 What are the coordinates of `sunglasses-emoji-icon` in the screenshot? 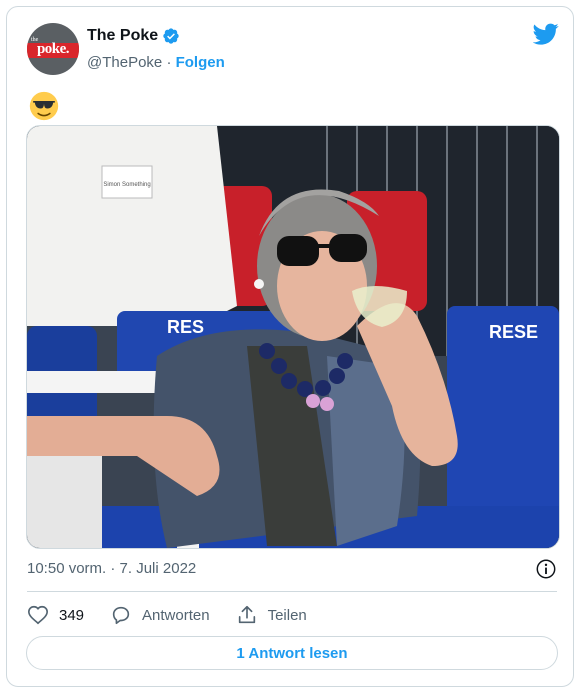 It's located at (44, 106).